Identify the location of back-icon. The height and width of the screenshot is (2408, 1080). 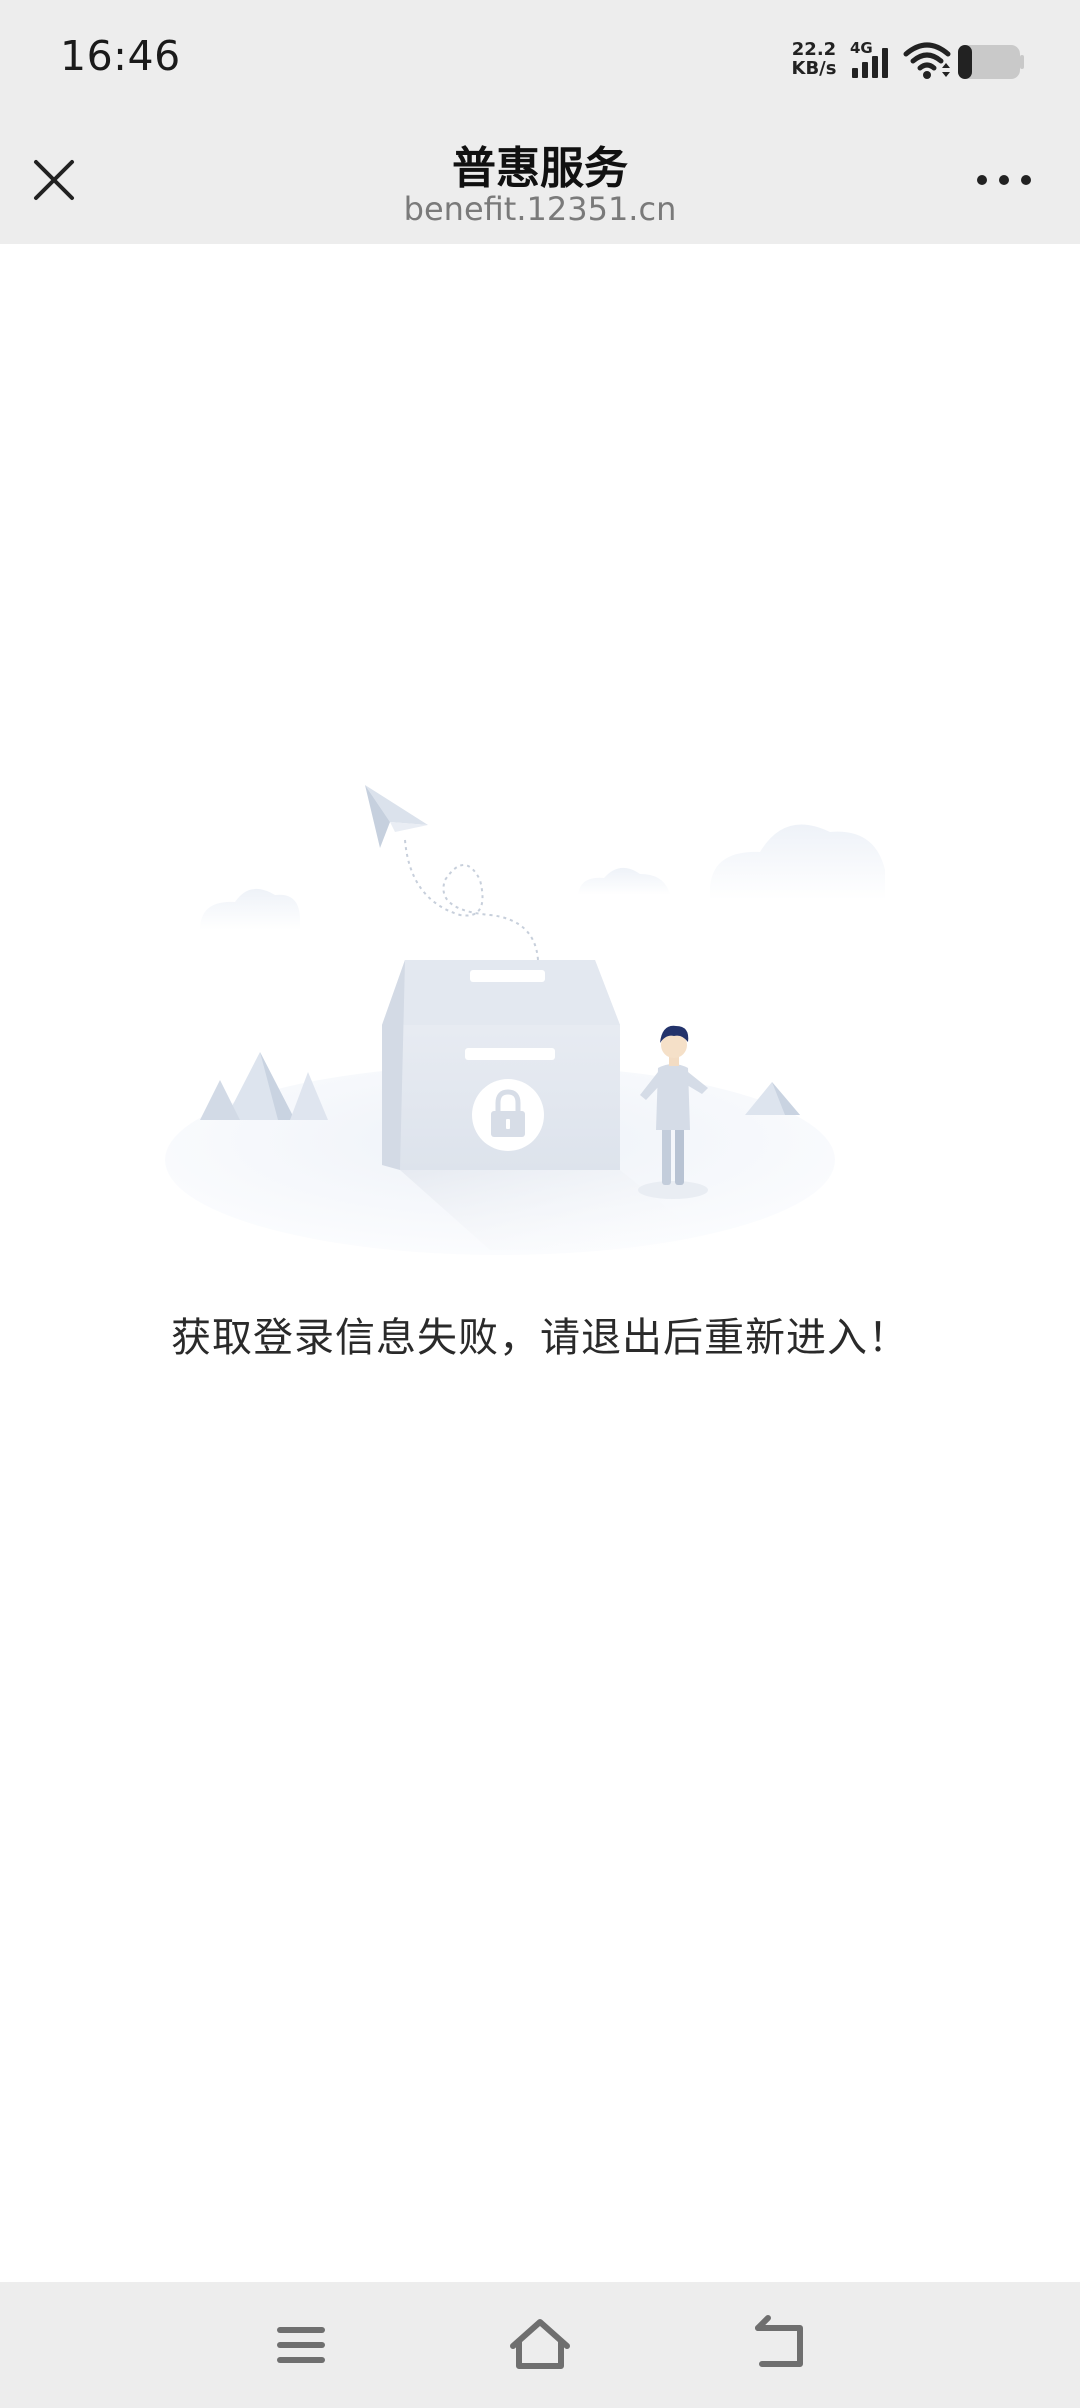
(779, 2341).